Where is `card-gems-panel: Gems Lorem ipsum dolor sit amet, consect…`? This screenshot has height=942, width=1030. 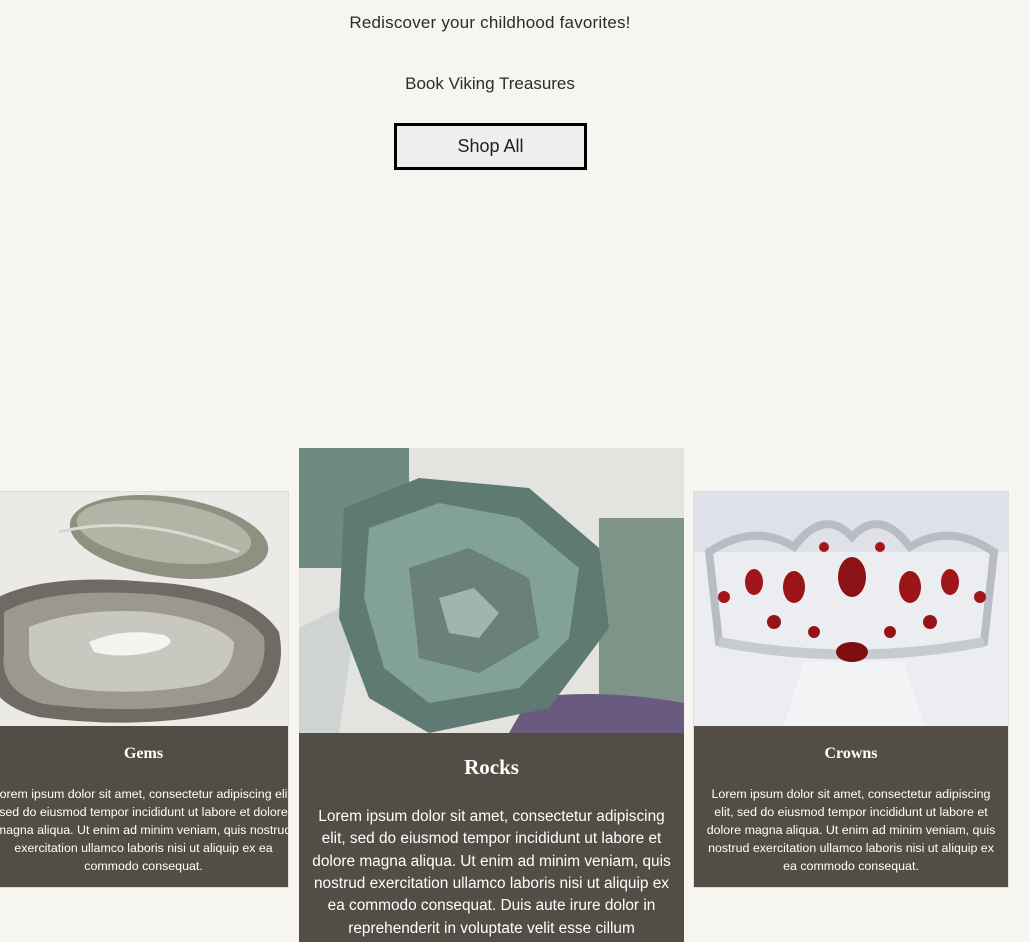 card-gems-panel: Gems Lorem ipsum dolor sit amet, consect… is located at coordinates (144, 806).